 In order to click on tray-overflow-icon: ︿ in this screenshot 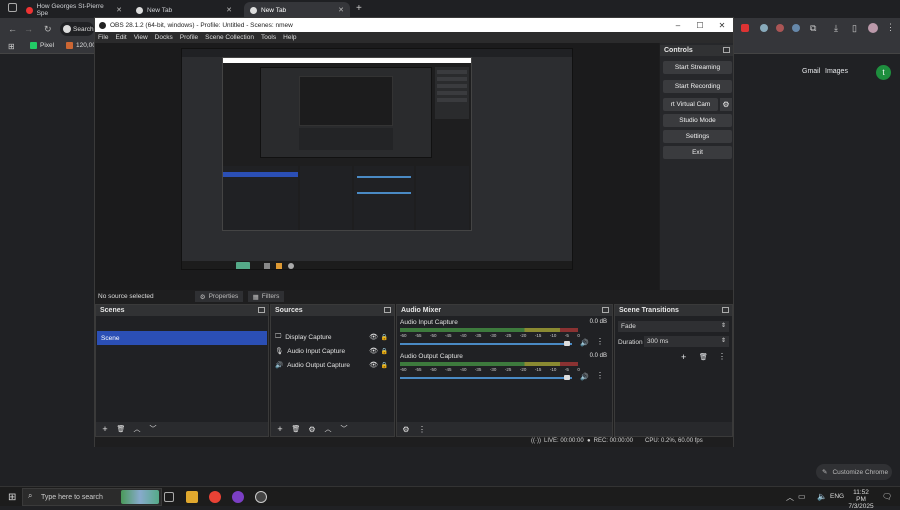, I will do `click(790, 497)`.